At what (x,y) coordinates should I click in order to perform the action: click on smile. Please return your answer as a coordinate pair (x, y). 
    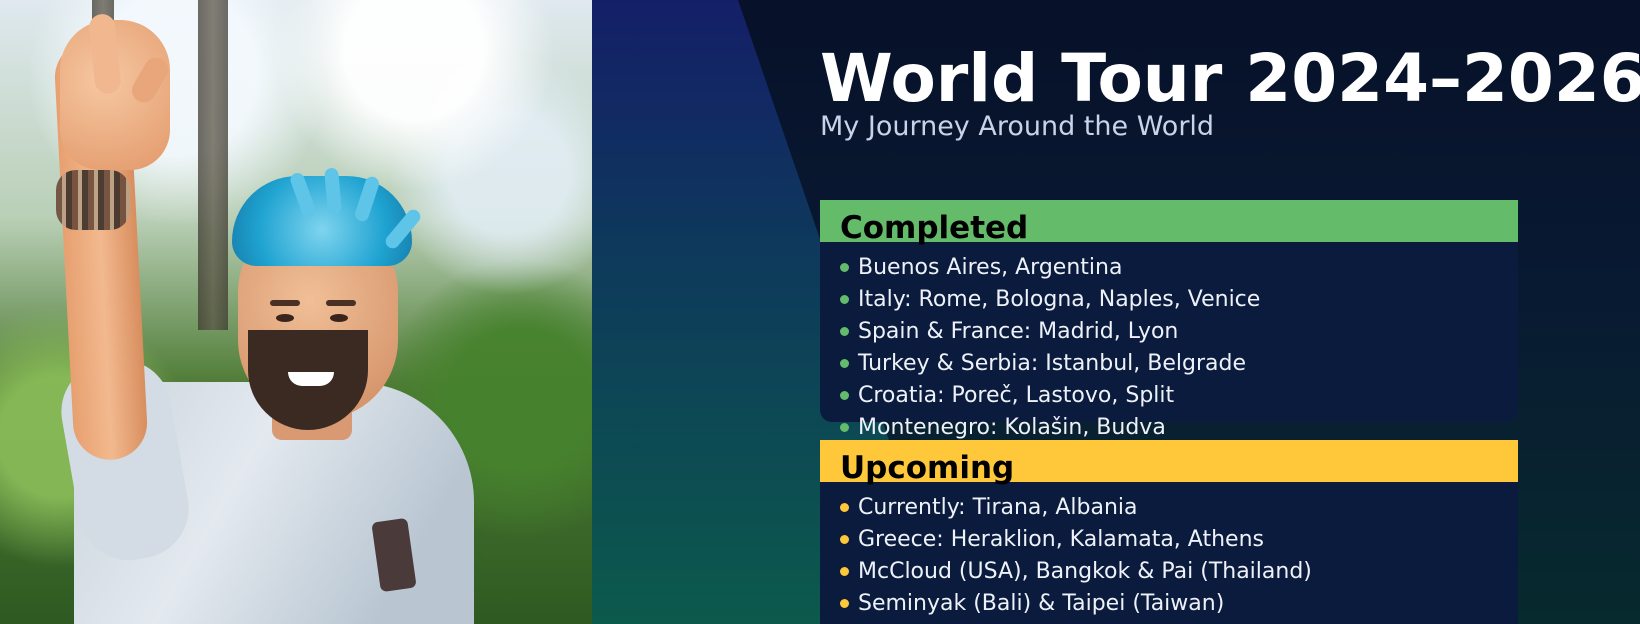
    Looking at the image, I should click on (311, 379).